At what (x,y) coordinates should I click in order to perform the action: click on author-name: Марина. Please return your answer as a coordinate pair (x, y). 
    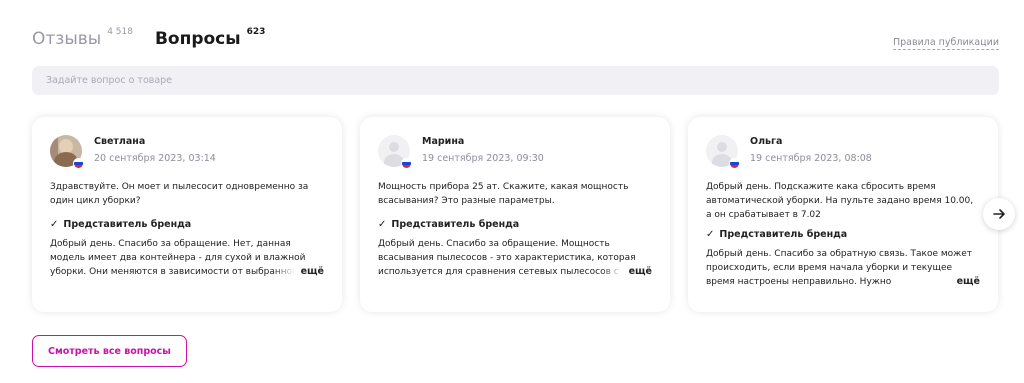
    Looking at the image, I should click on (443, 141).